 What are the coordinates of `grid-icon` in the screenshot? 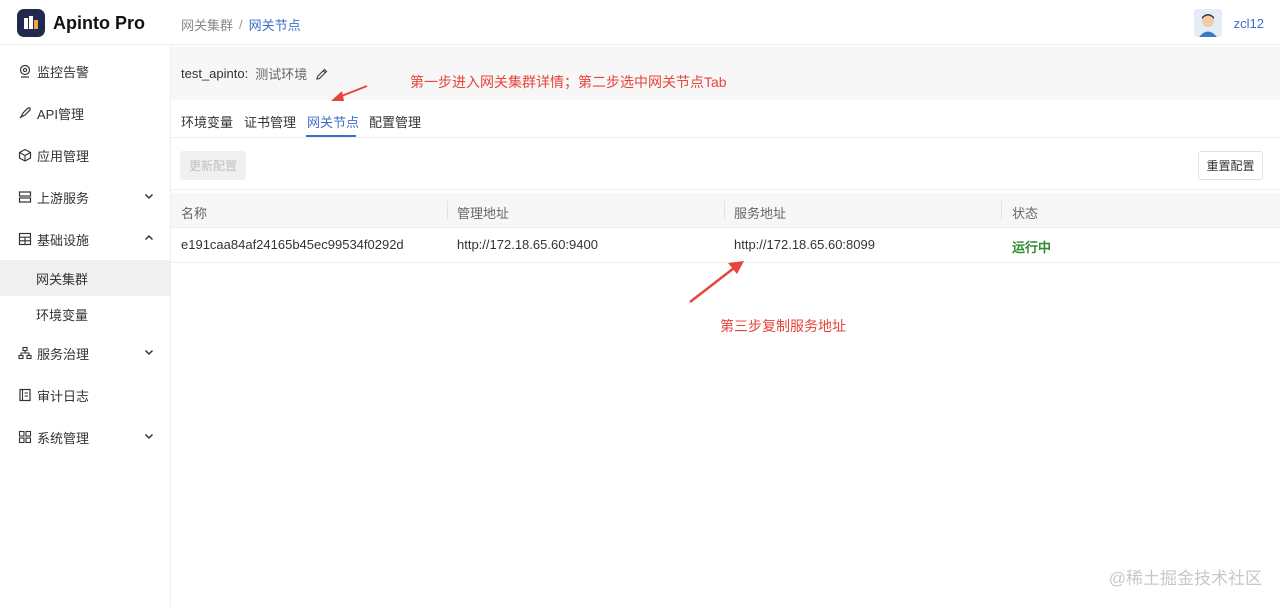 It's located at (25, 239).